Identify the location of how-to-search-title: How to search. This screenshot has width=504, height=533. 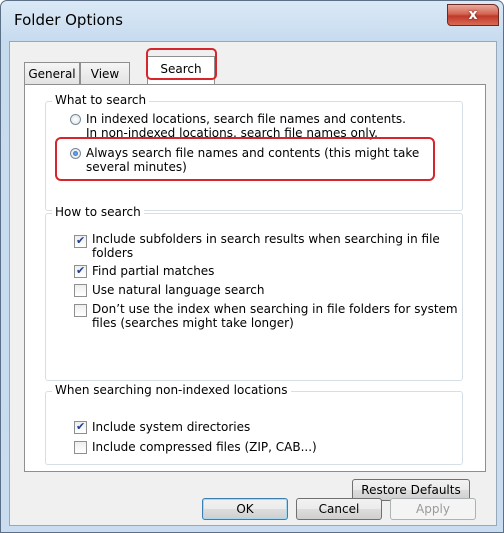
(98, 212).